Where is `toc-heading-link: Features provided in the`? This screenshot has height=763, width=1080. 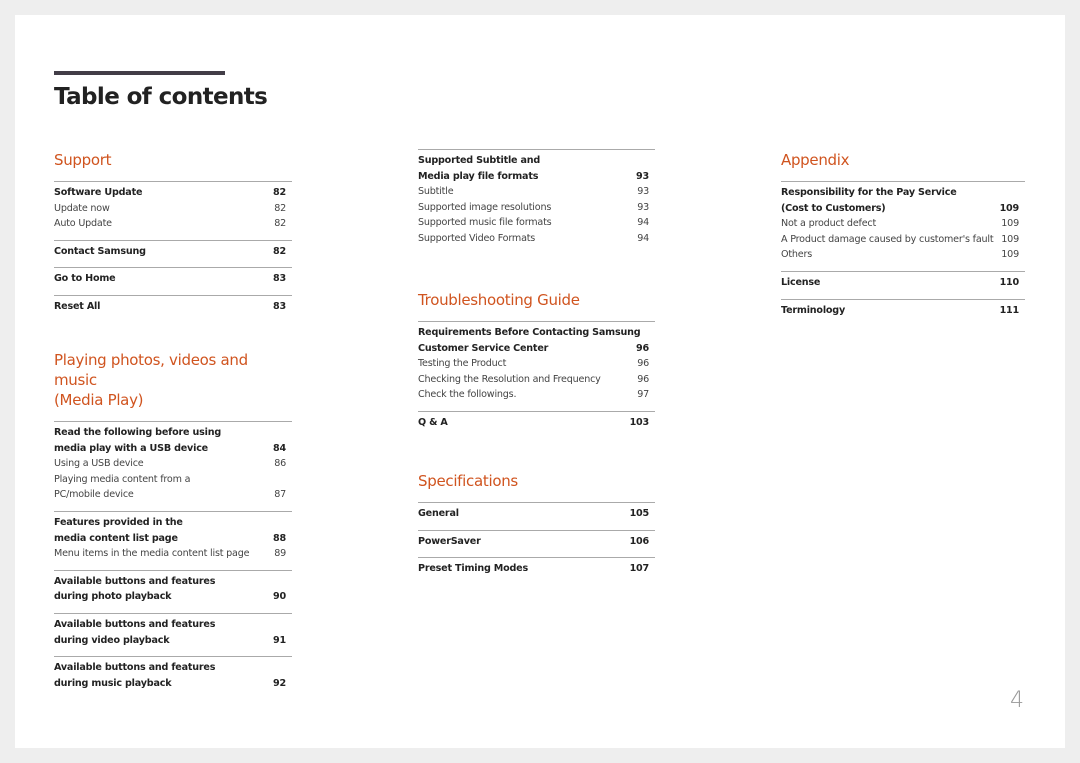
toc-heading-link: Features provided in the is located at coordinates (173, 523).